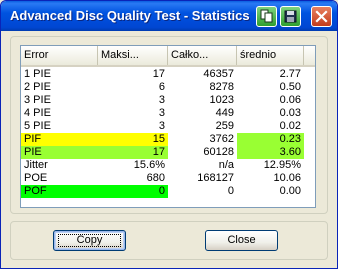  I want to click on cell-error: 3 PIE, so click(37, 100).